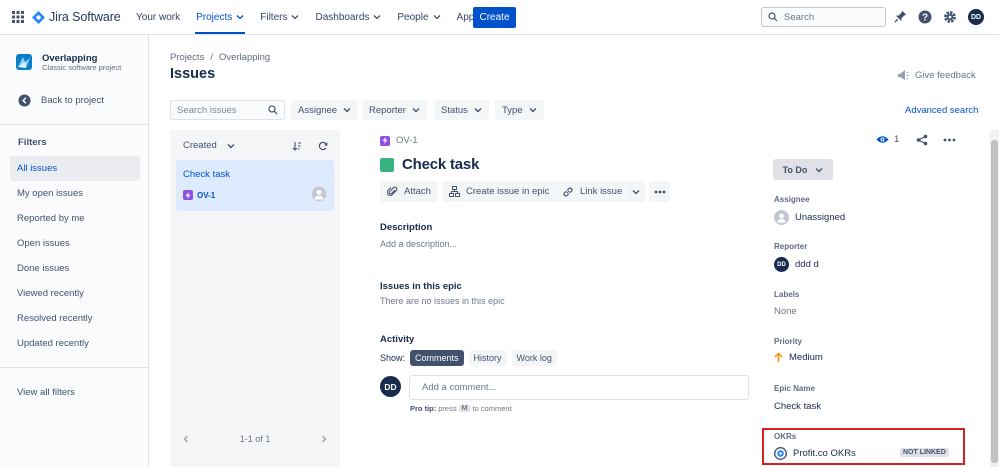  What do you see at coordinates (922, 140) in the screenshot?
I see `share-icon` at bounding box center [922, 140].